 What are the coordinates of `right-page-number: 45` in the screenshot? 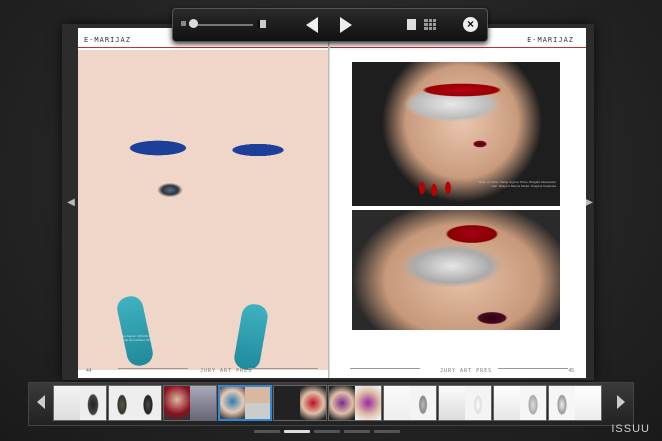 It's located at (571, 371).